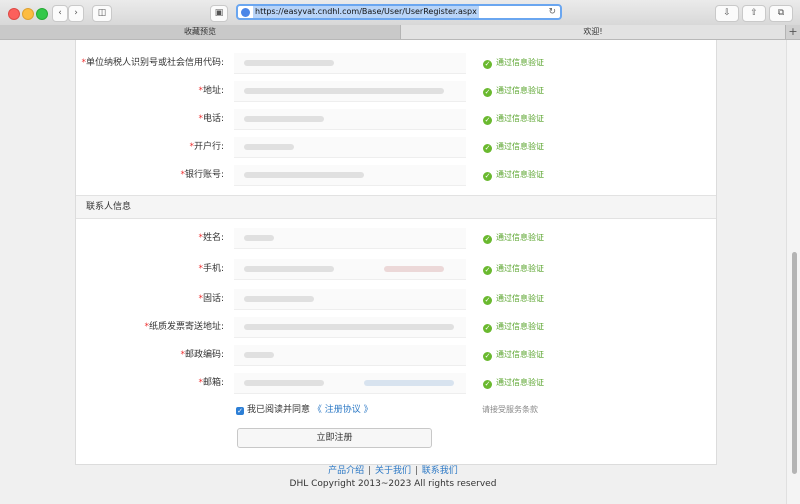 The image size is (800, 504). Describe the element at coordinates (60, 13) in the screenshot. I see `back-button: ‹` at that location.